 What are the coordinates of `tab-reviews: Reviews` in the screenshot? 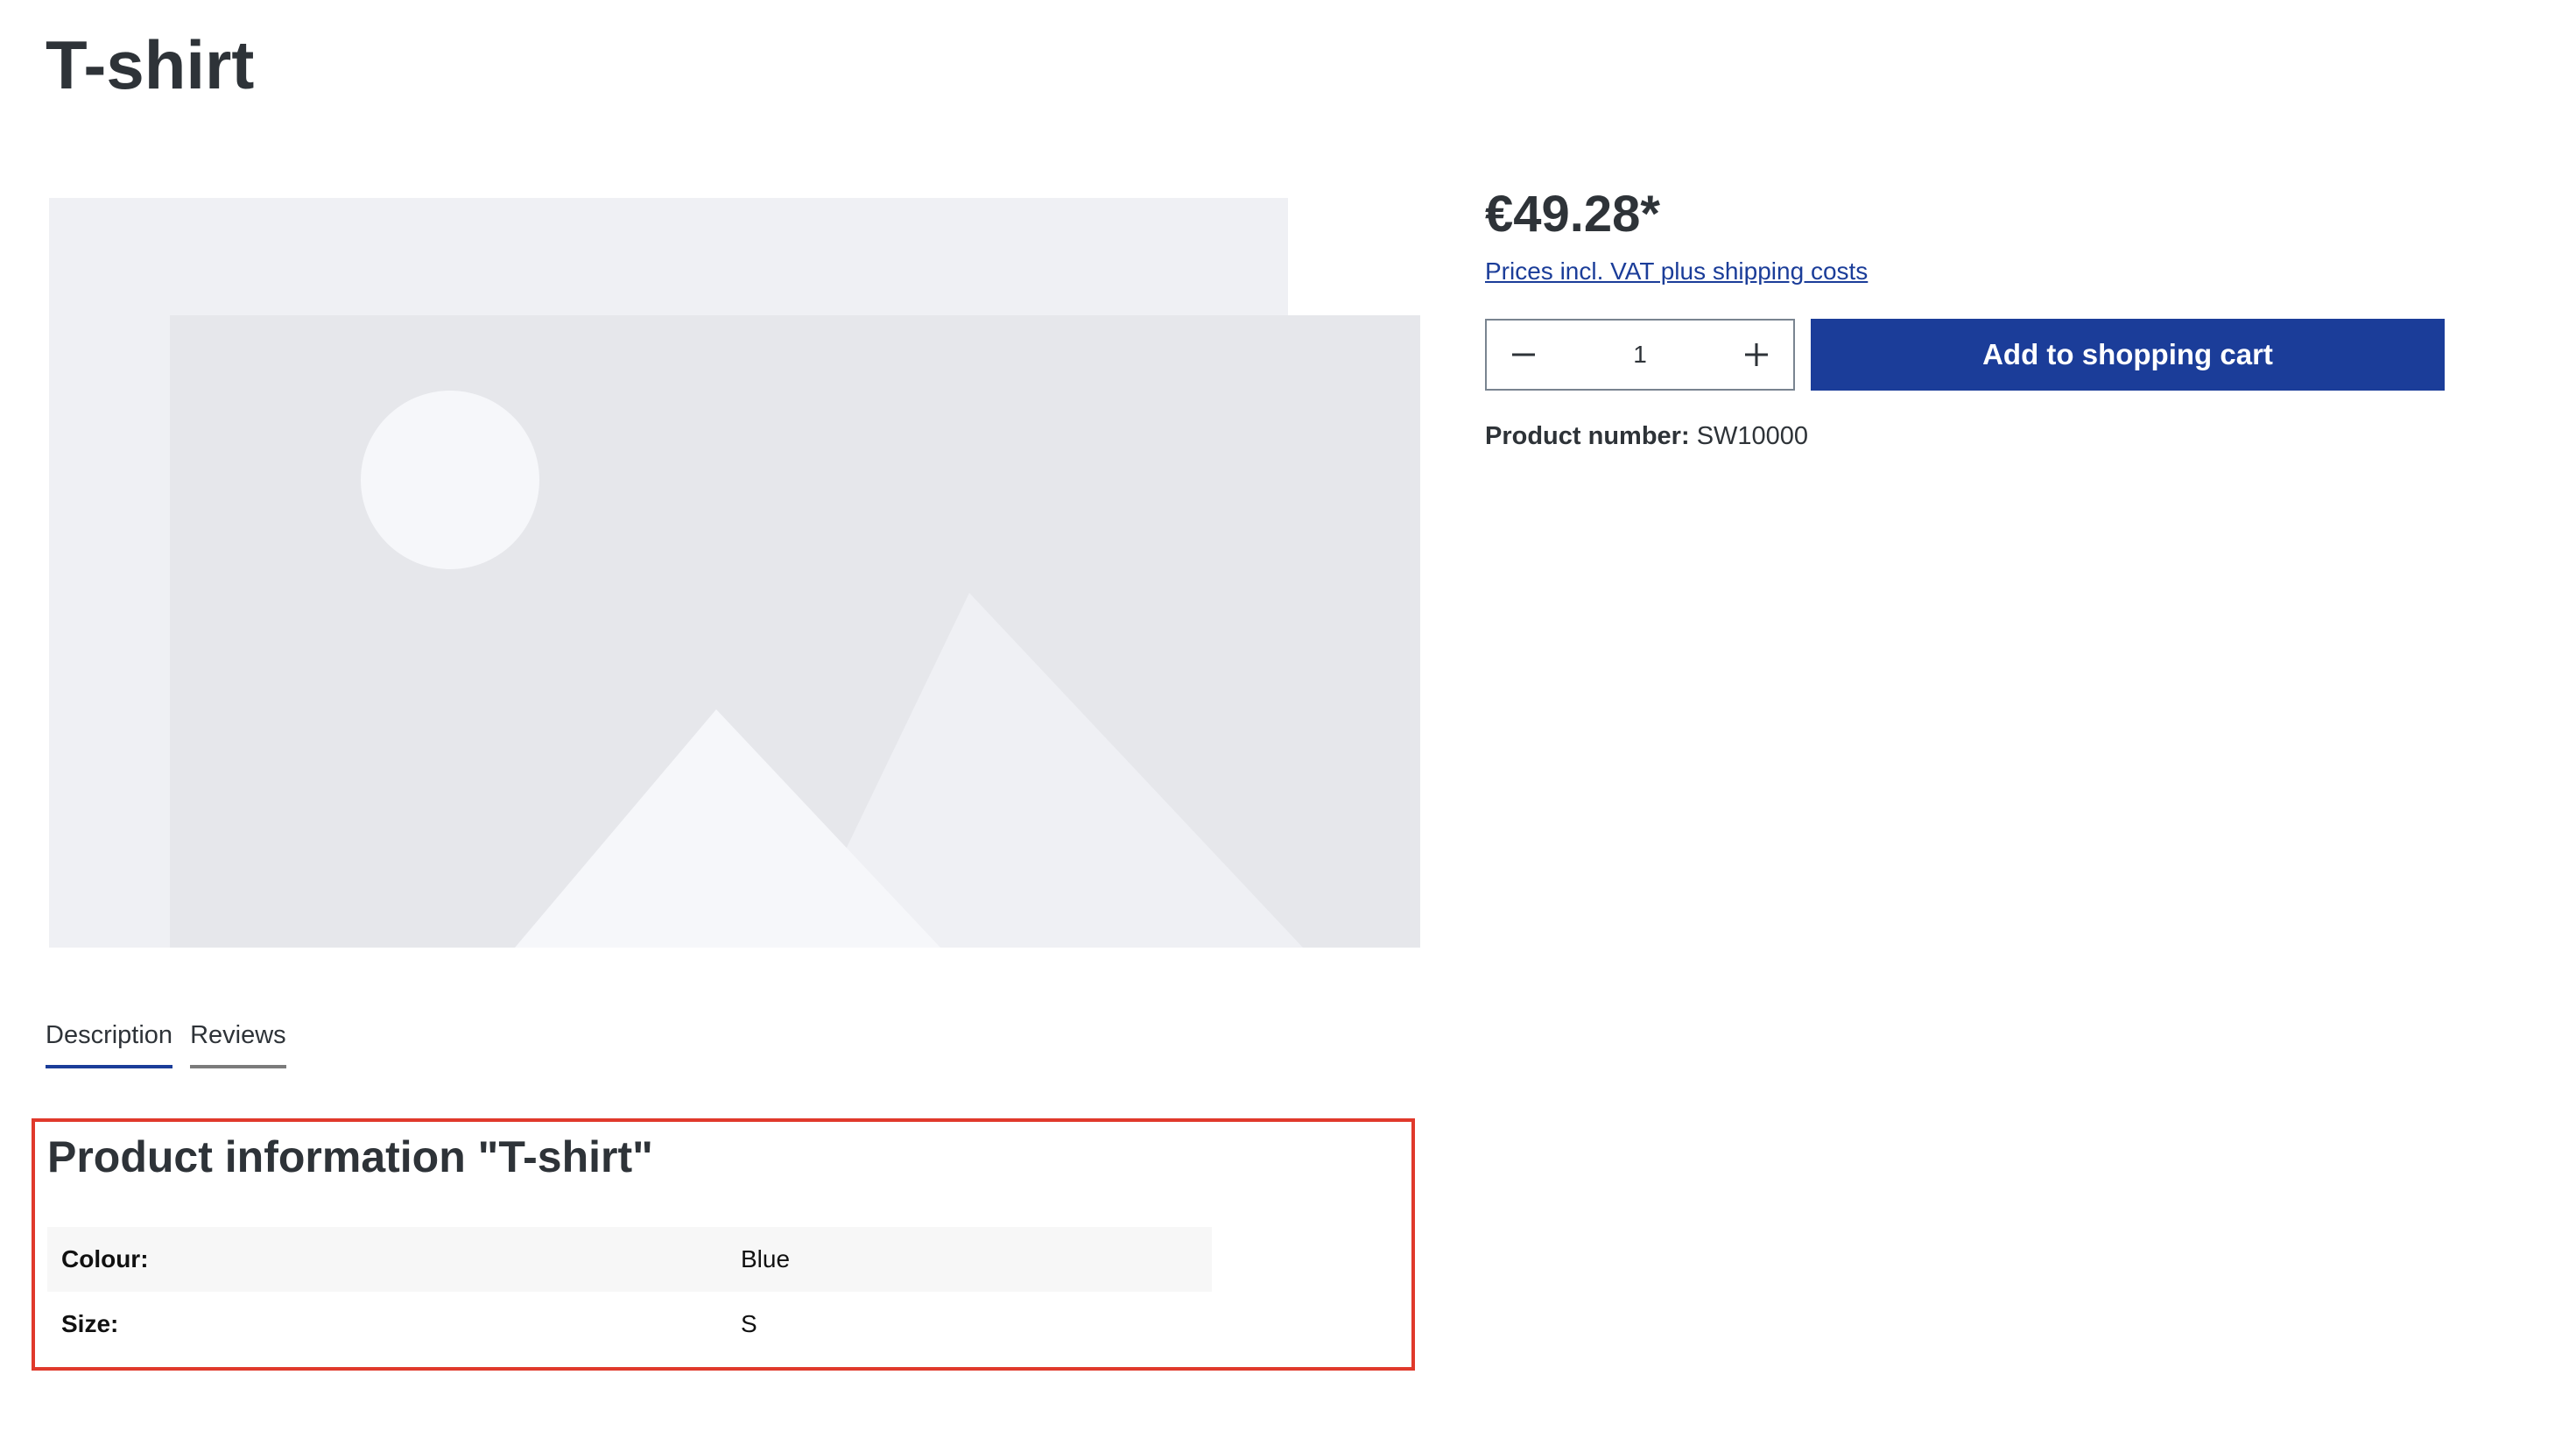 It's located at (238, 1042).